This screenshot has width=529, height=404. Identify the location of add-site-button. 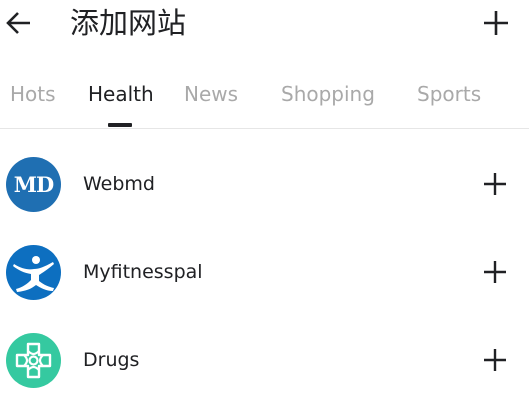
(496, 23).